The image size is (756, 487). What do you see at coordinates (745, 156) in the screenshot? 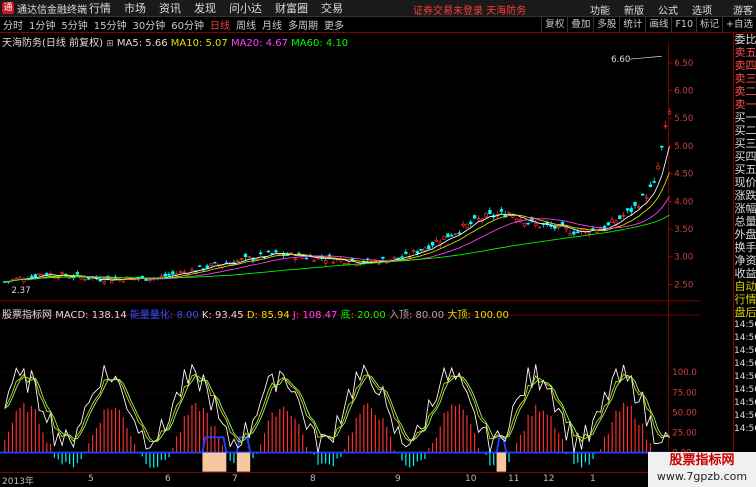
I see `side-item: 买四` at bounding box center [745, 156].